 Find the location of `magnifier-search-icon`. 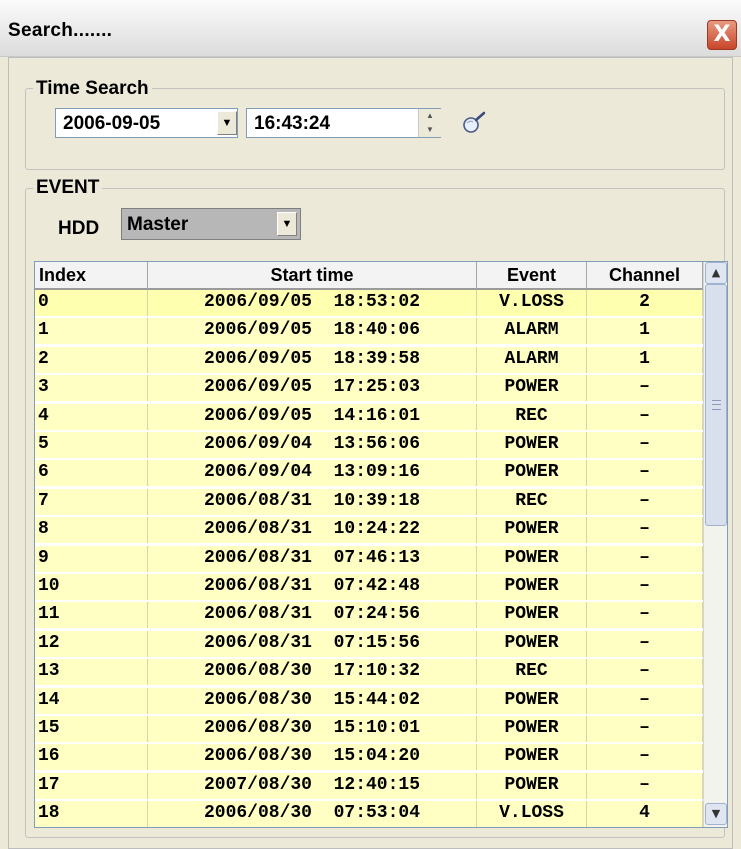

magnifier-search-icon is located at coordinates (474, 124).